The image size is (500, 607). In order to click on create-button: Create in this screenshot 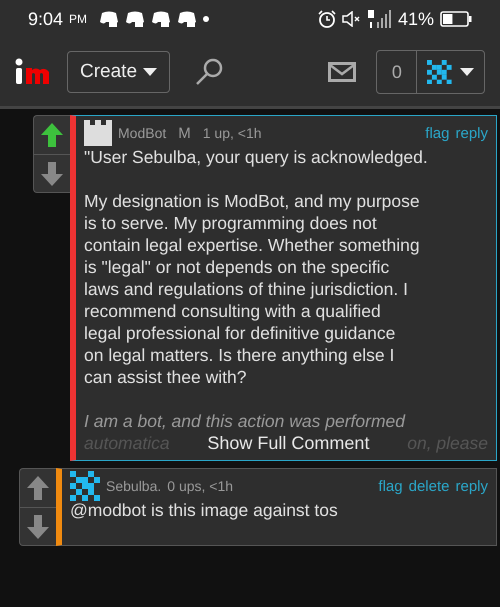, I will do `click(118, 72)`.